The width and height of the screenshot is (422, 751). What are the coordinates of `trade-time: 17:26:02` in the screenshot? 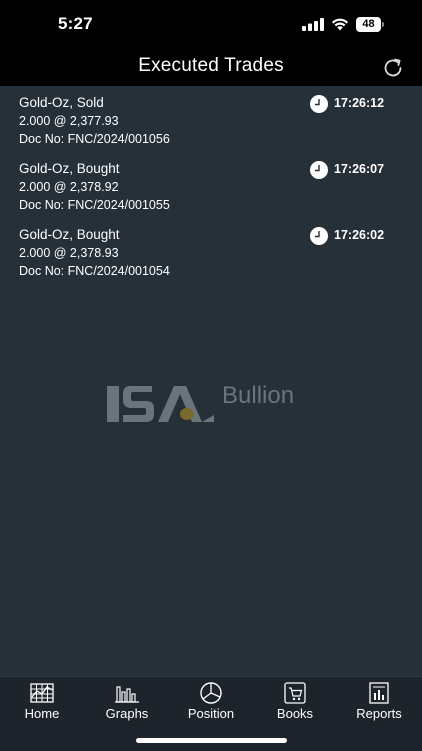 It's located at (359, 235).